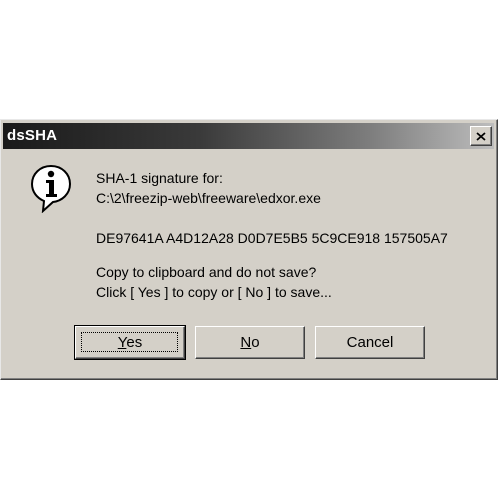 This screenshot has width=500, height=500. What do you see at coordinates (248, 136) in the screenshot?
I see `title-bar: dsSHA` at bounding box center [248, 136].